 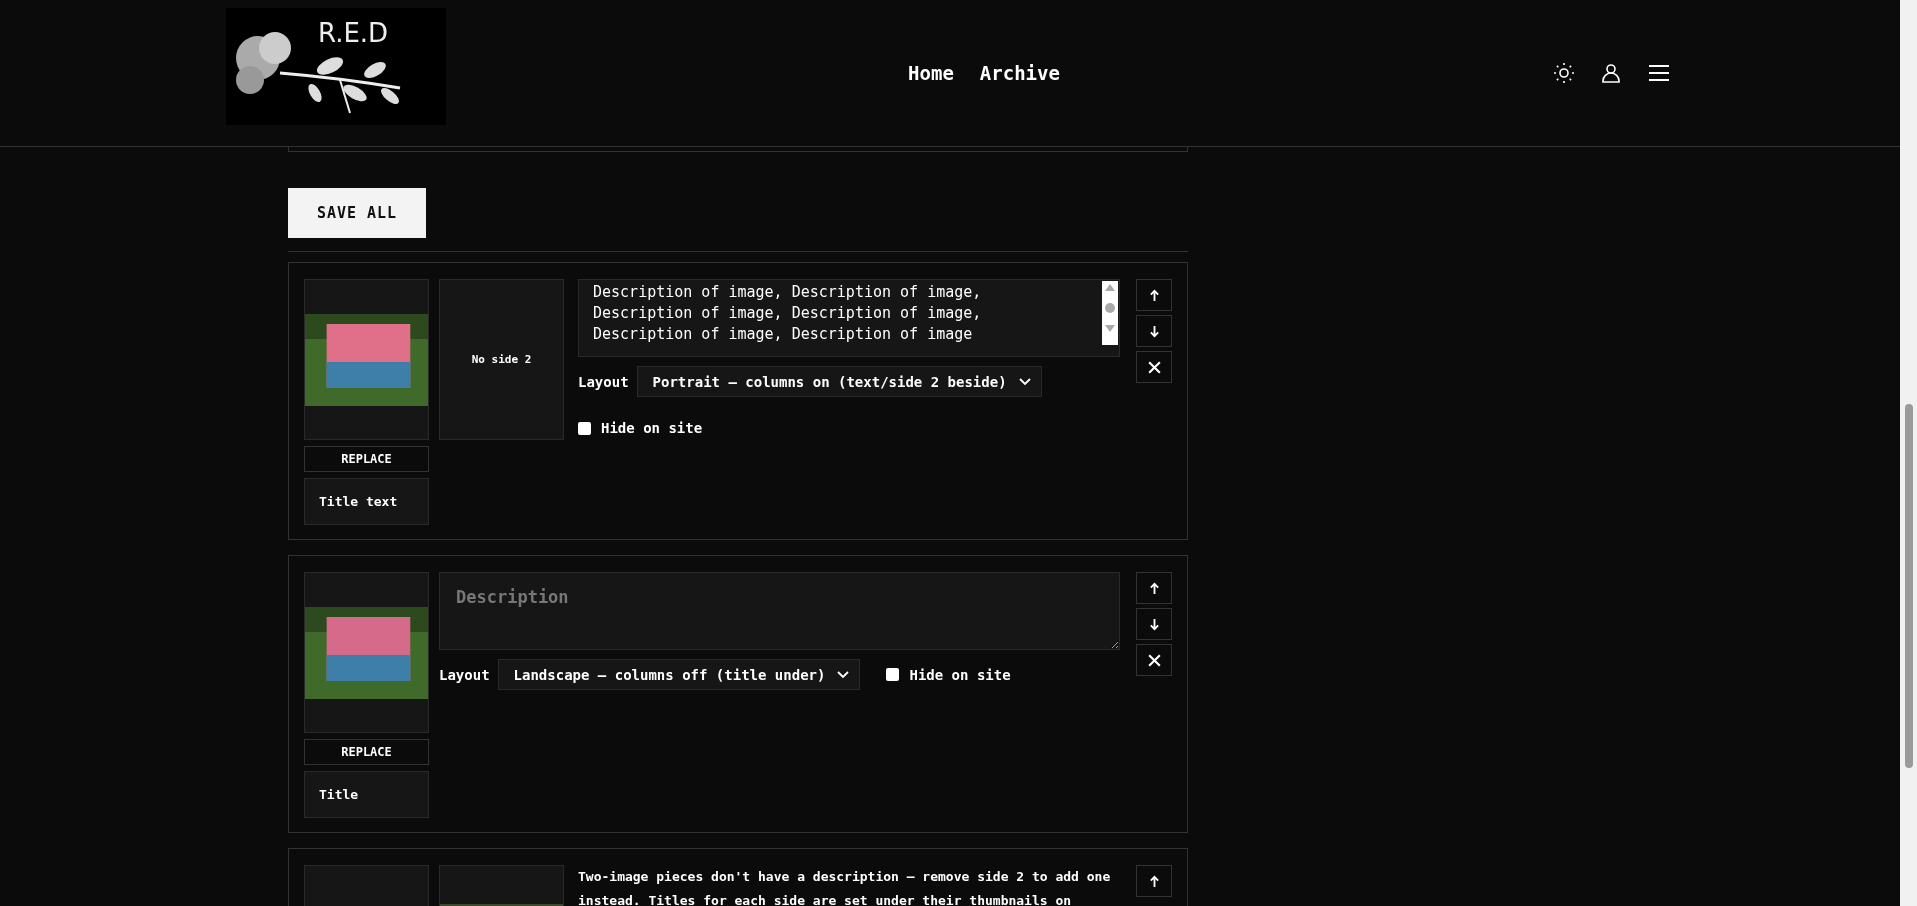 I want to click on layout-select: Portrait – columns on (text/side 2 beside), so click(x=839, y=381).